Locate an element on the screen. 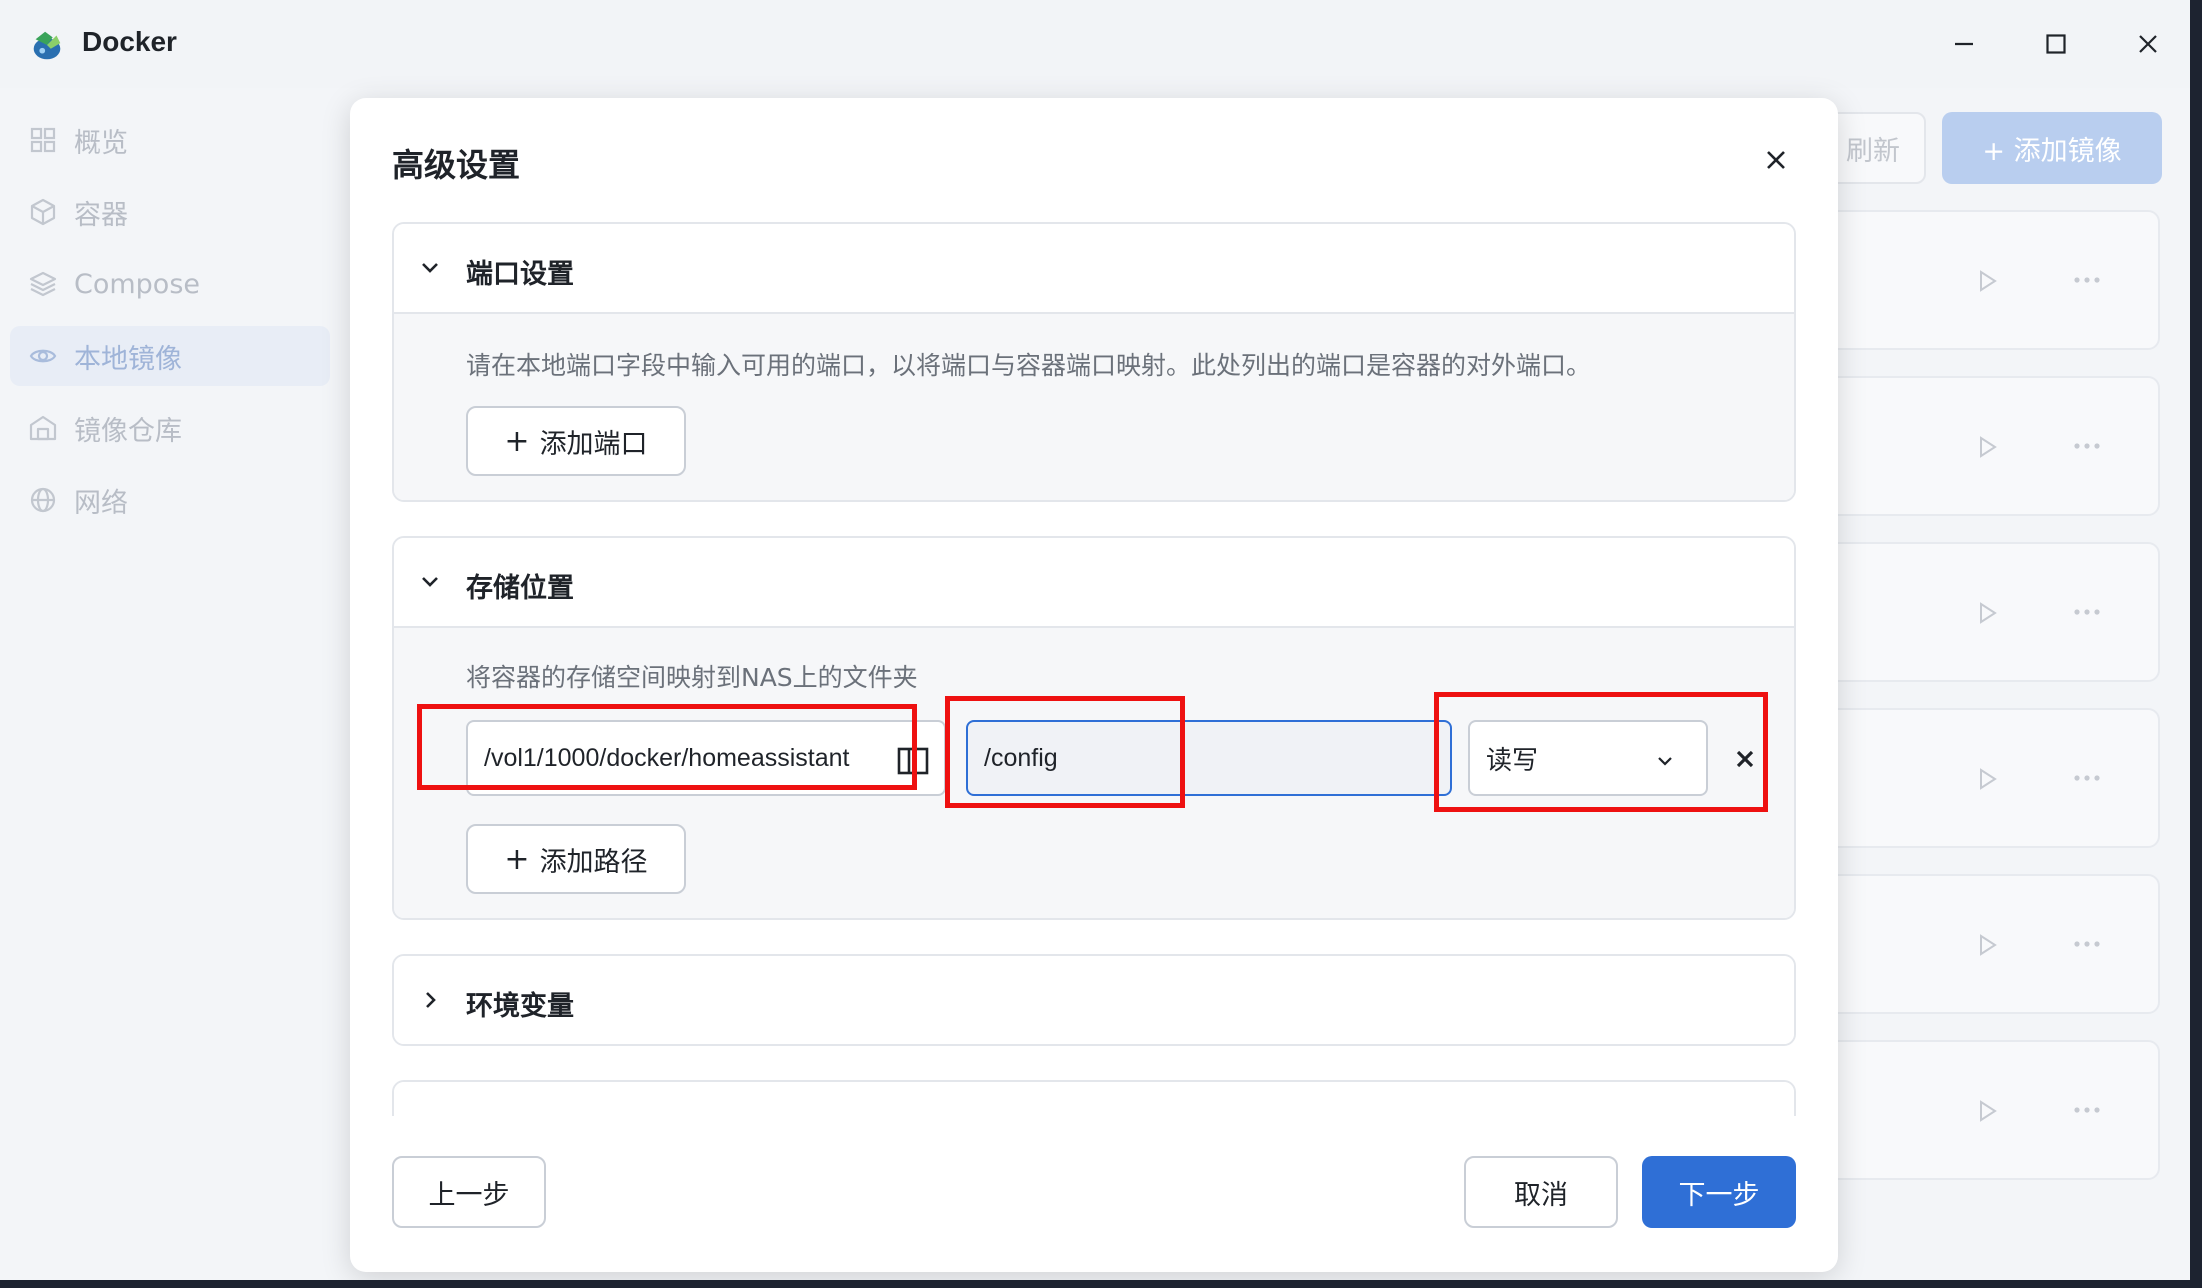 This screenshot has width=2202, height=1288. section-title: 功能 is located at coordinates (493, 1113).